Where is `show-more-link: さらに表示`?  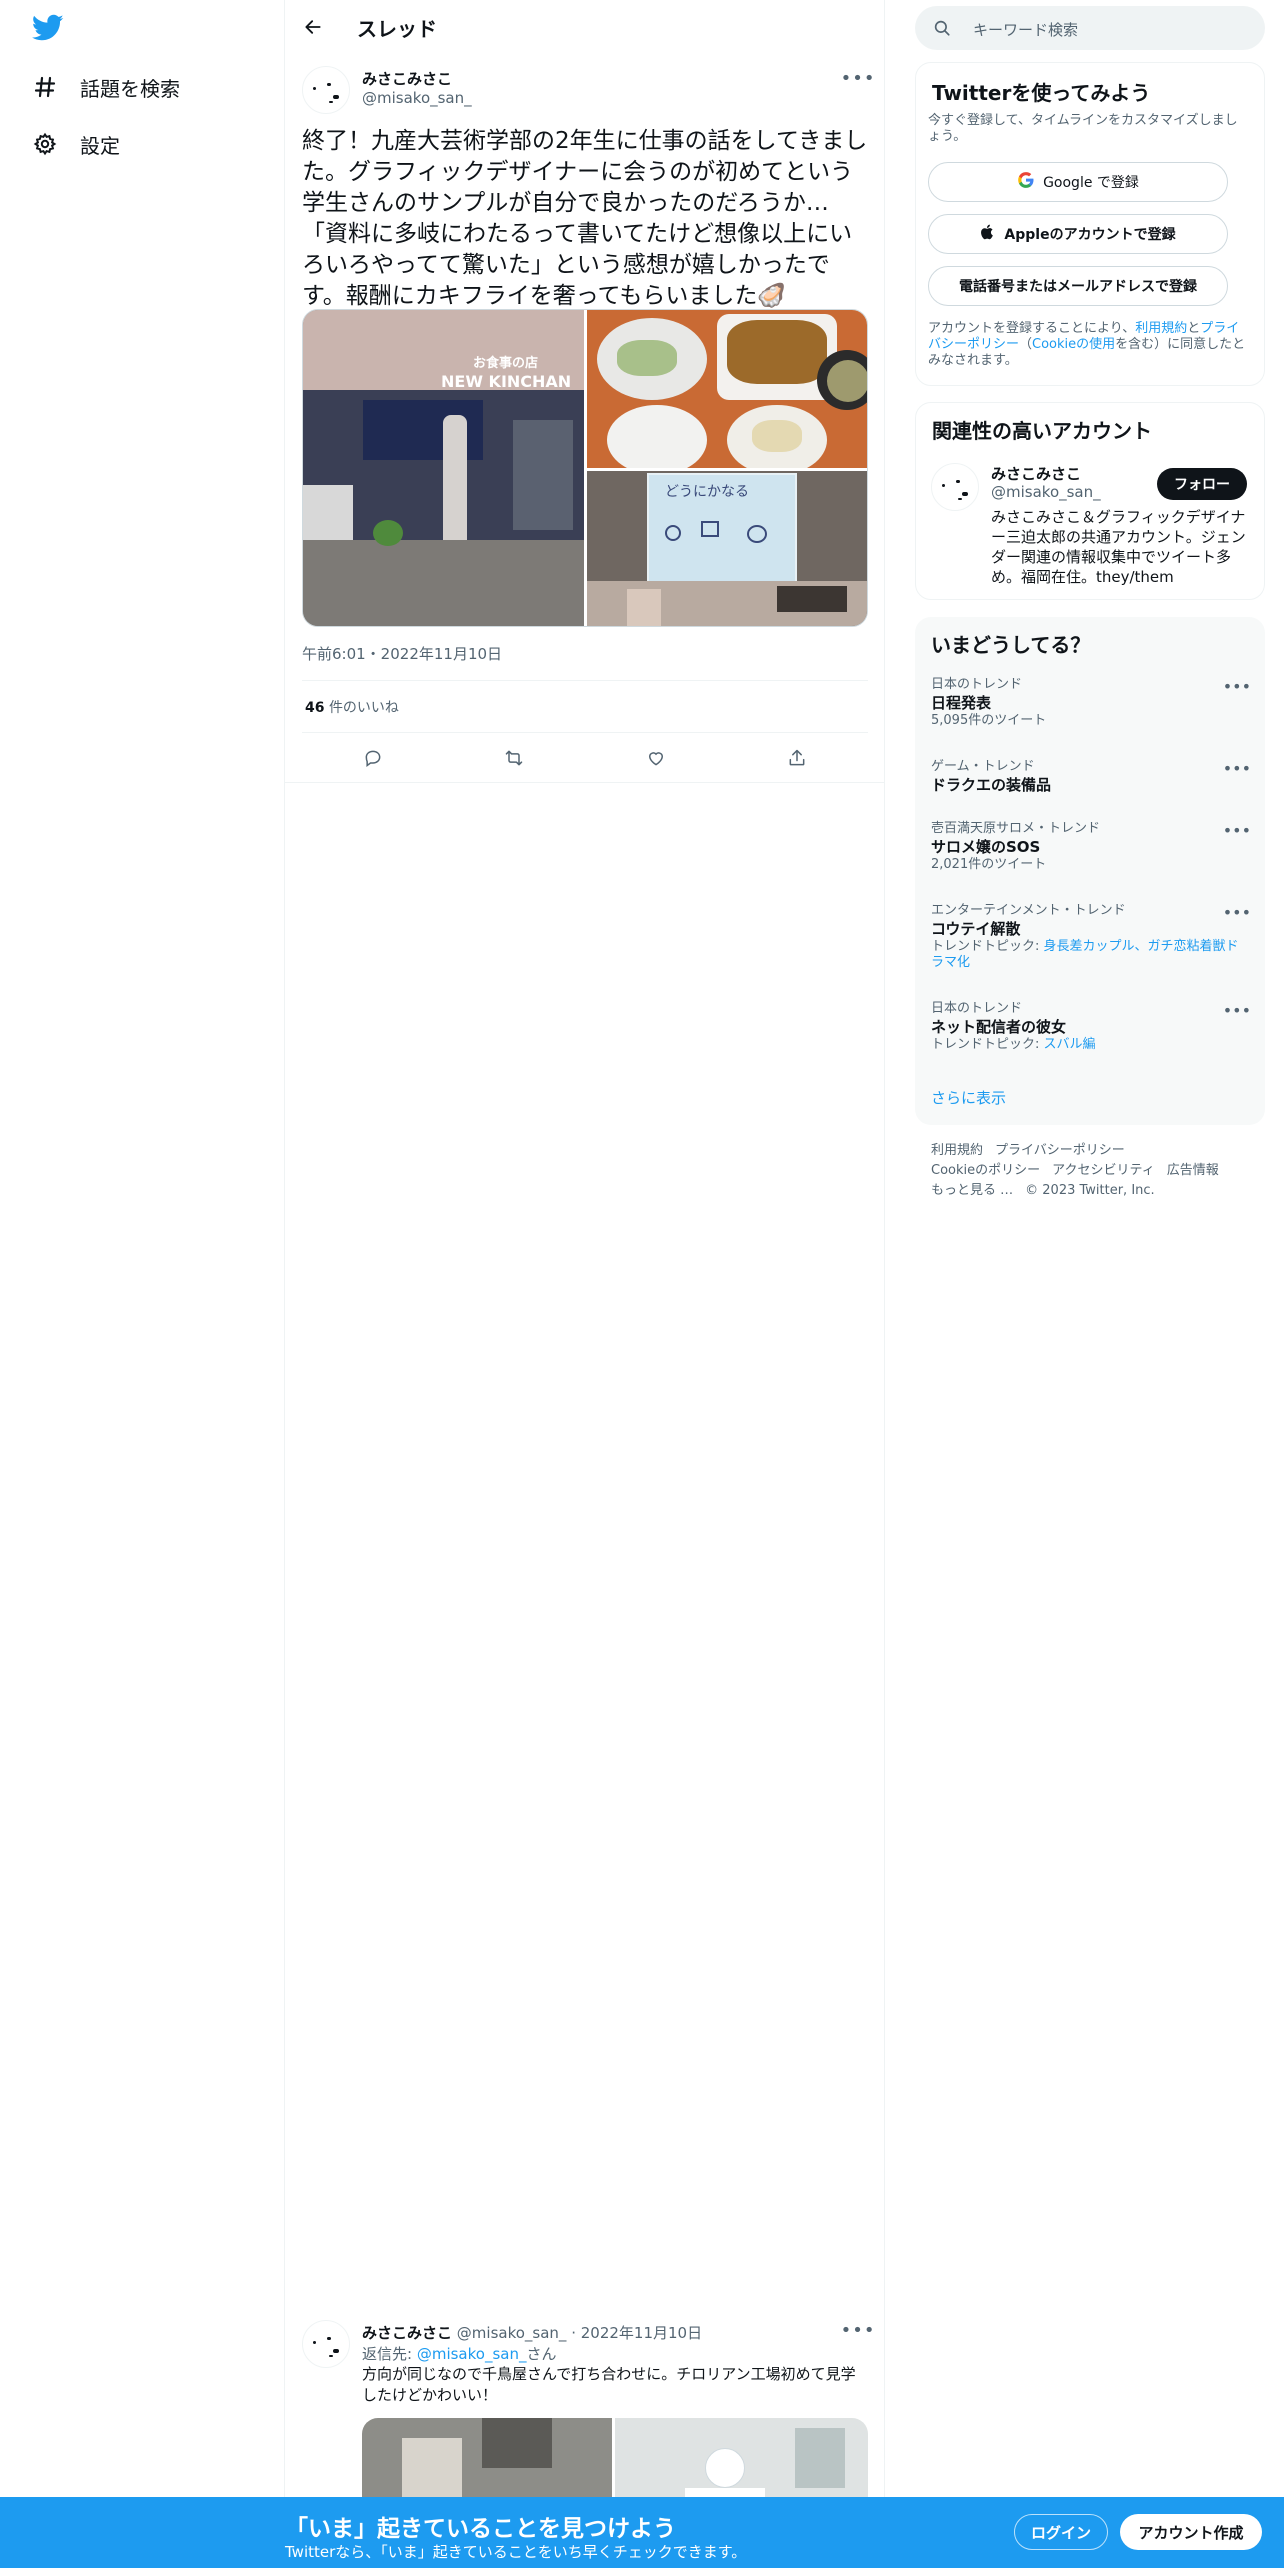 show-more-link: さらに表示 is located at coordinates (968, 1097).